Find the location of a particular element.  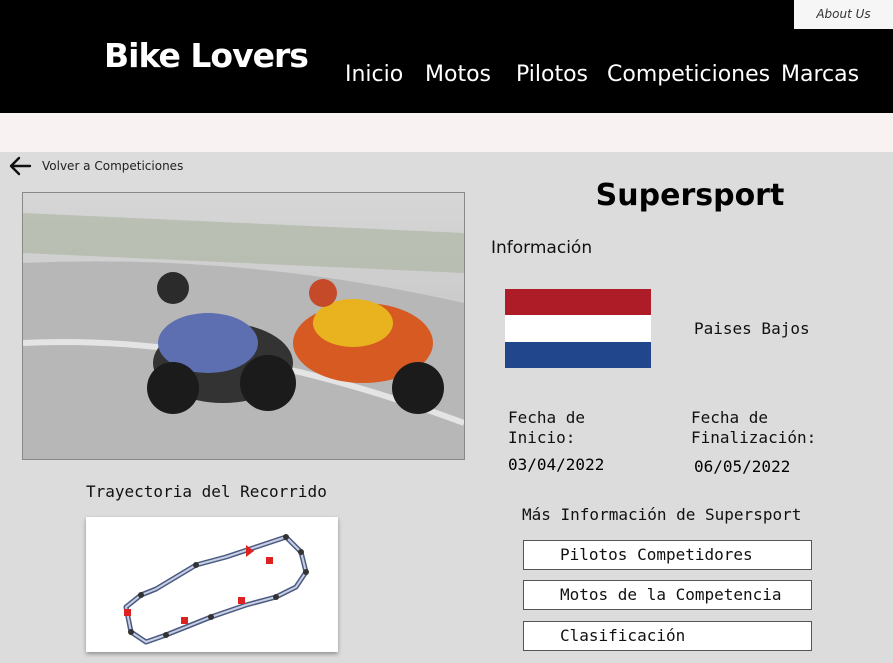

pilotos-competidores-button: Pilotos Competidores is located at coordinates (667, 555).